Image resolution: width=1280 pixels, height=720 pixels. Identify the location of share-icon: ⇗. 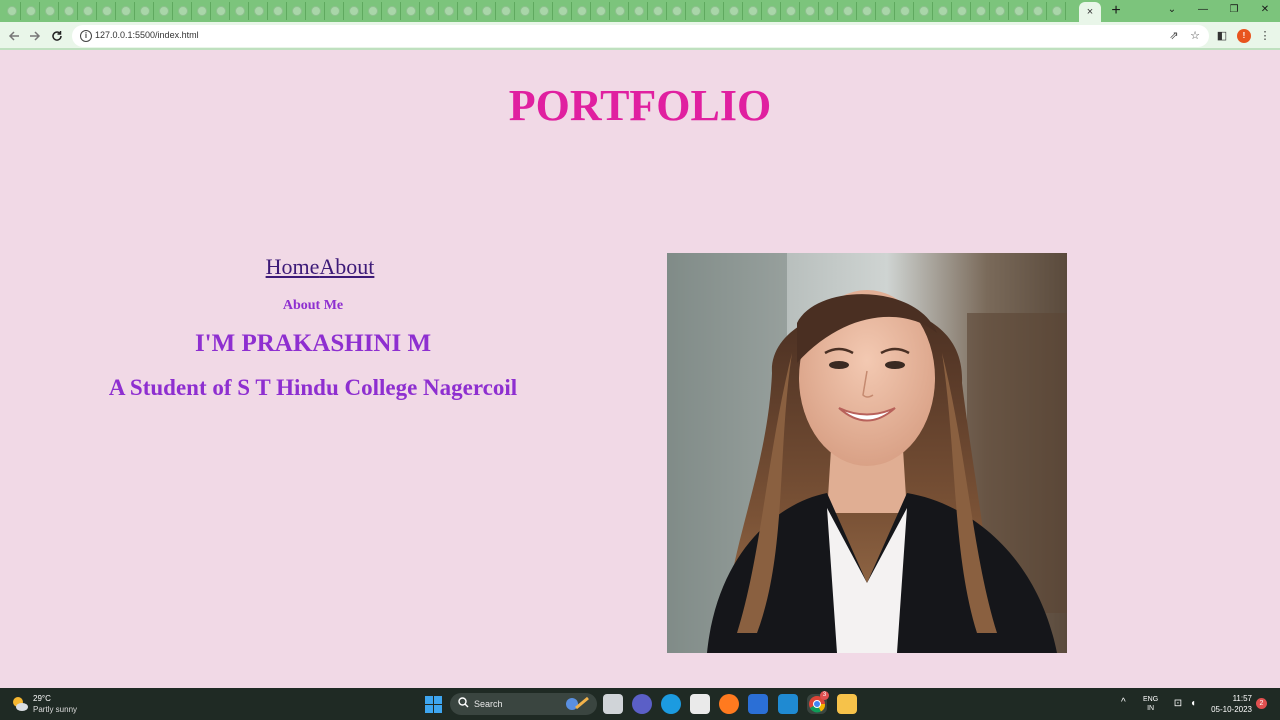
(1174, 36).